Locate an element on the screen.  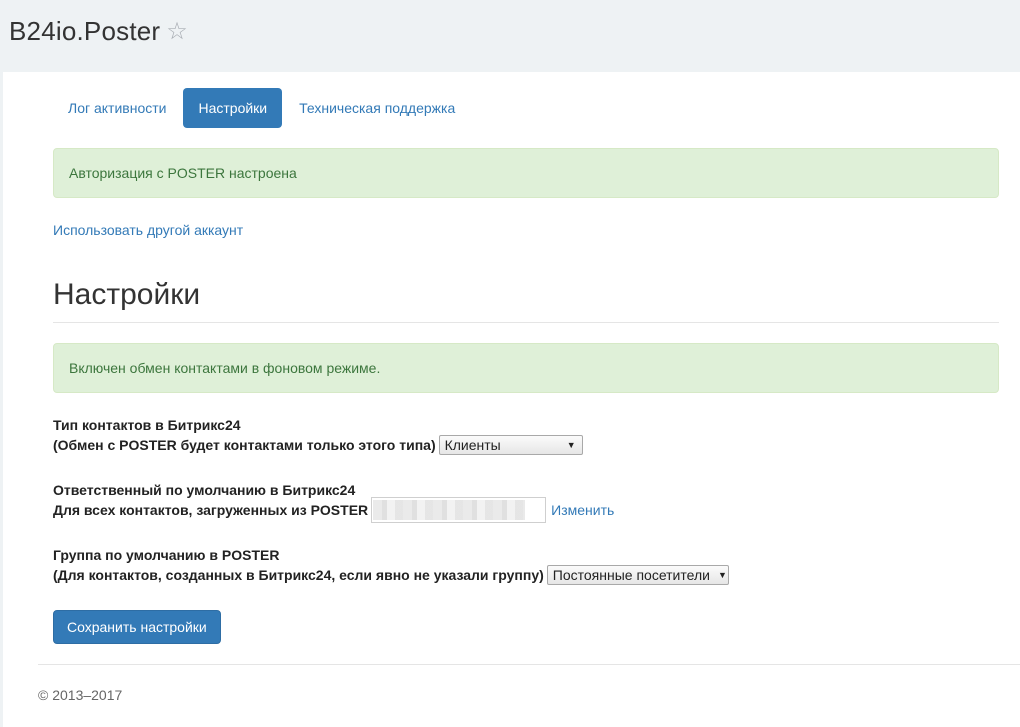
contact-type-select: Клиенты ▼ is located at coordinates (510, 445).